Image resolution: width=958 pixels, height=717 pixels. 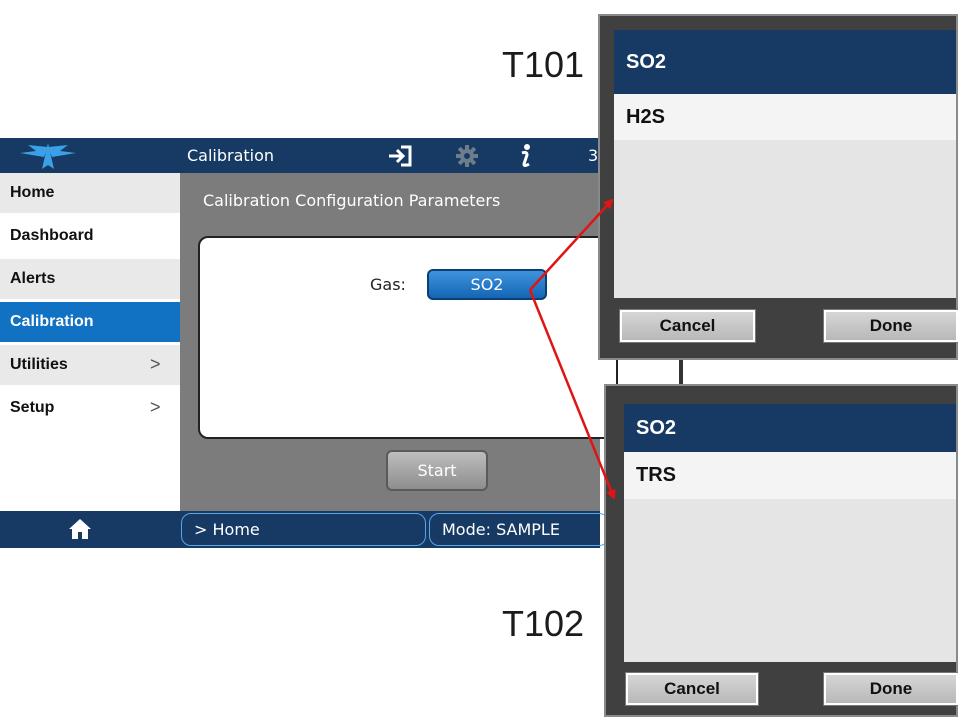 I want to click on gas-label: Gas:, so click(x=388, y=284).